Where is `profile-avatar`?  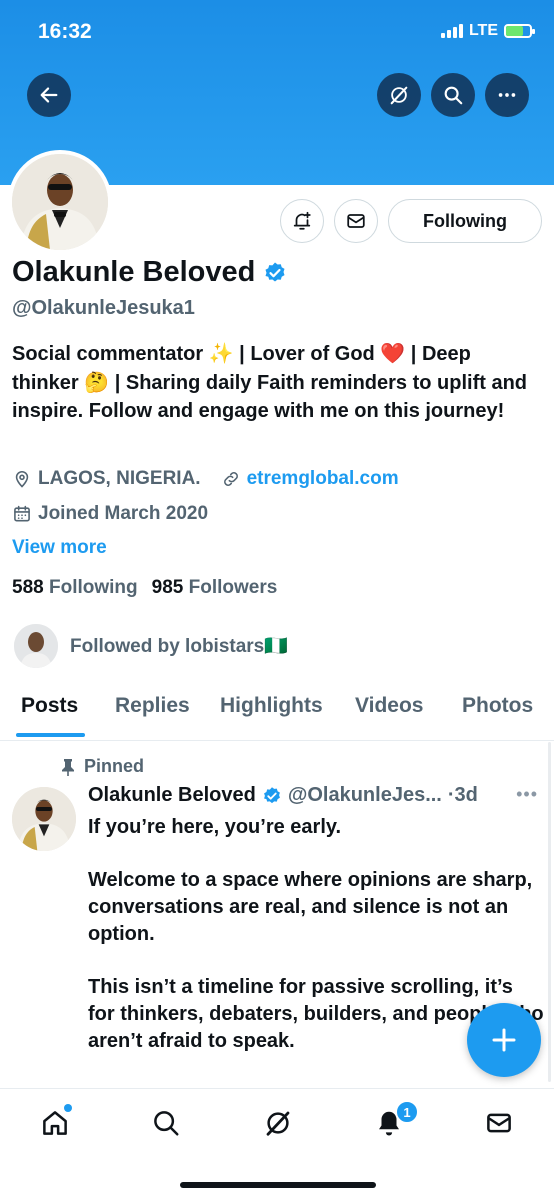 profile-avatar is located at coordinates (60, 202).